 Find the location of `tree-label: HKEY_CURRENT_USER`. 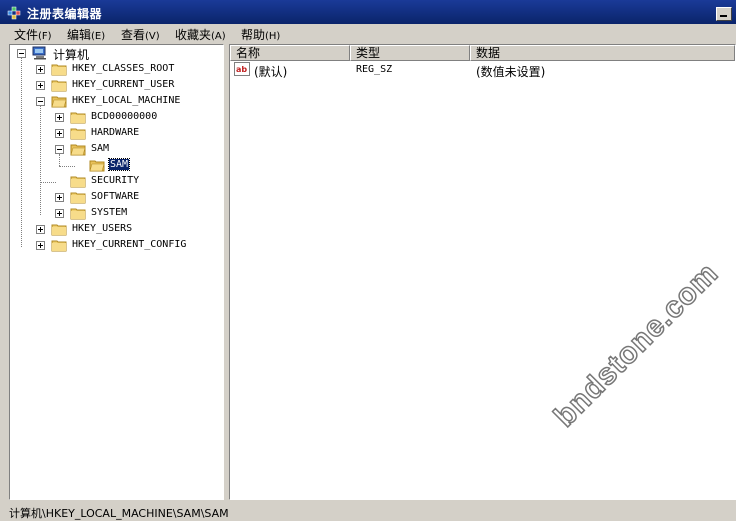

tree-label: HKEY_CURRENT_USER is located at coordinates (123, 84).